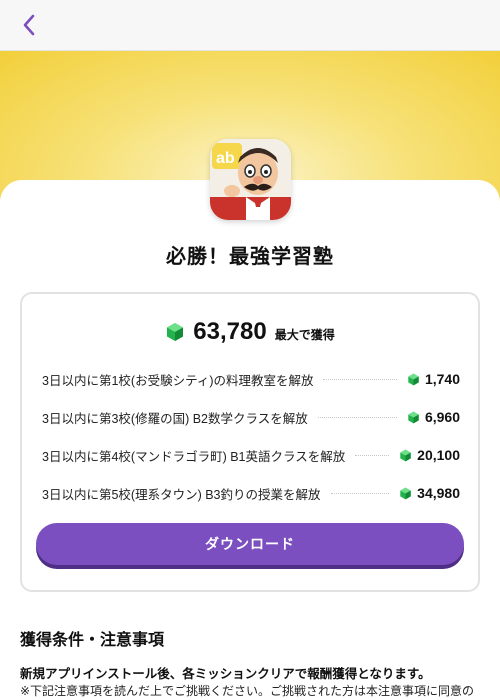 The width and height of the screenshot is (500, 700). What do you see at coordinates (225, 674) in the screenshot?
I see `conditions-main-text: 新規アプリインストール後、各ミッションクリアで報酬獲得となります。` at bounding box center [225, 674].